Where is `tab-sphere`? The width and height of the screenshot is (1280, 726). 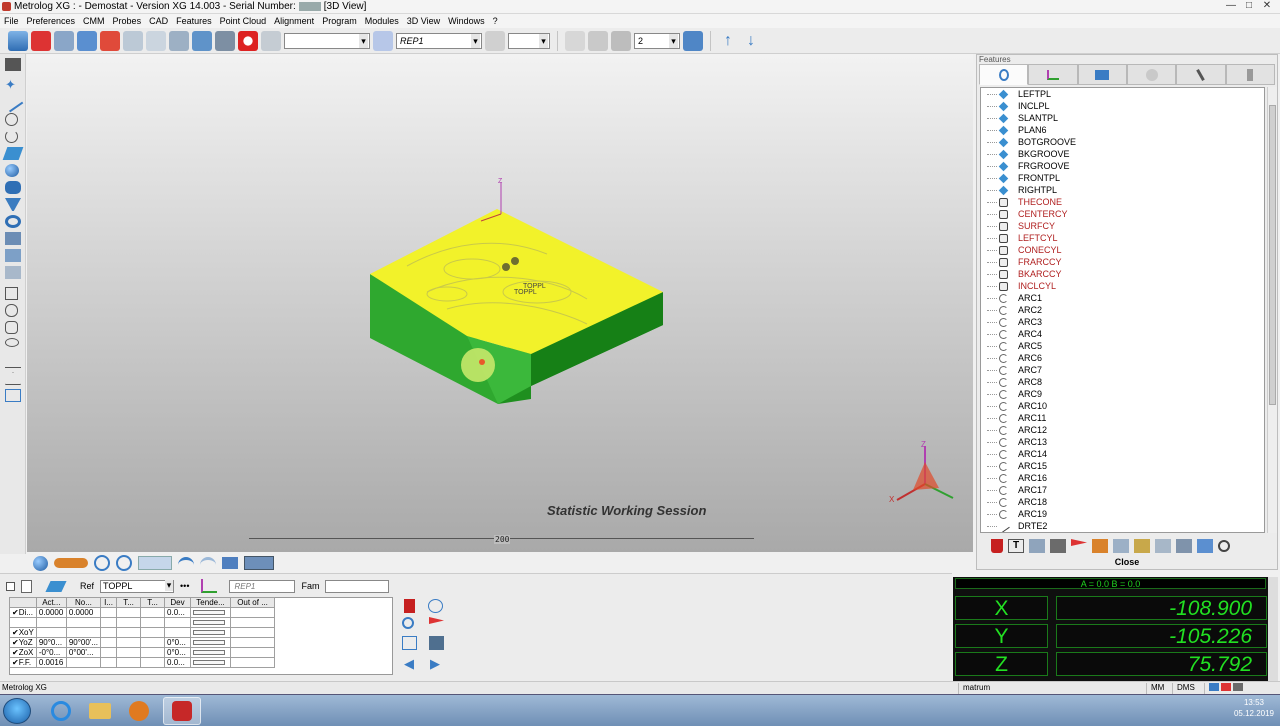 tab-sphere is located at coordinates (1151, 74).